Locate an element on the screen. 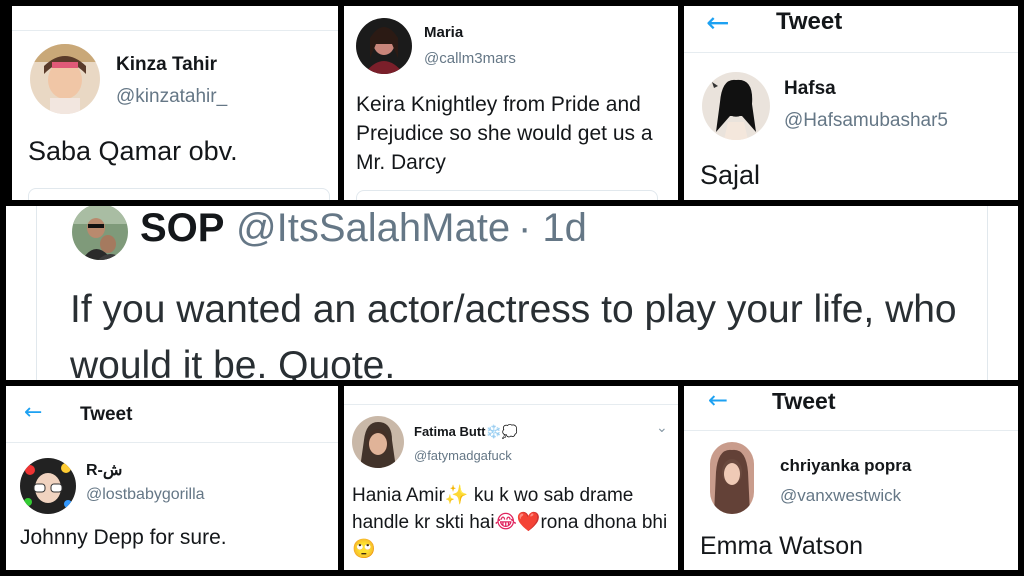 The height and width of the screenshot is (576, 1024). display-name: Maria is located at coordinates (443, 32).